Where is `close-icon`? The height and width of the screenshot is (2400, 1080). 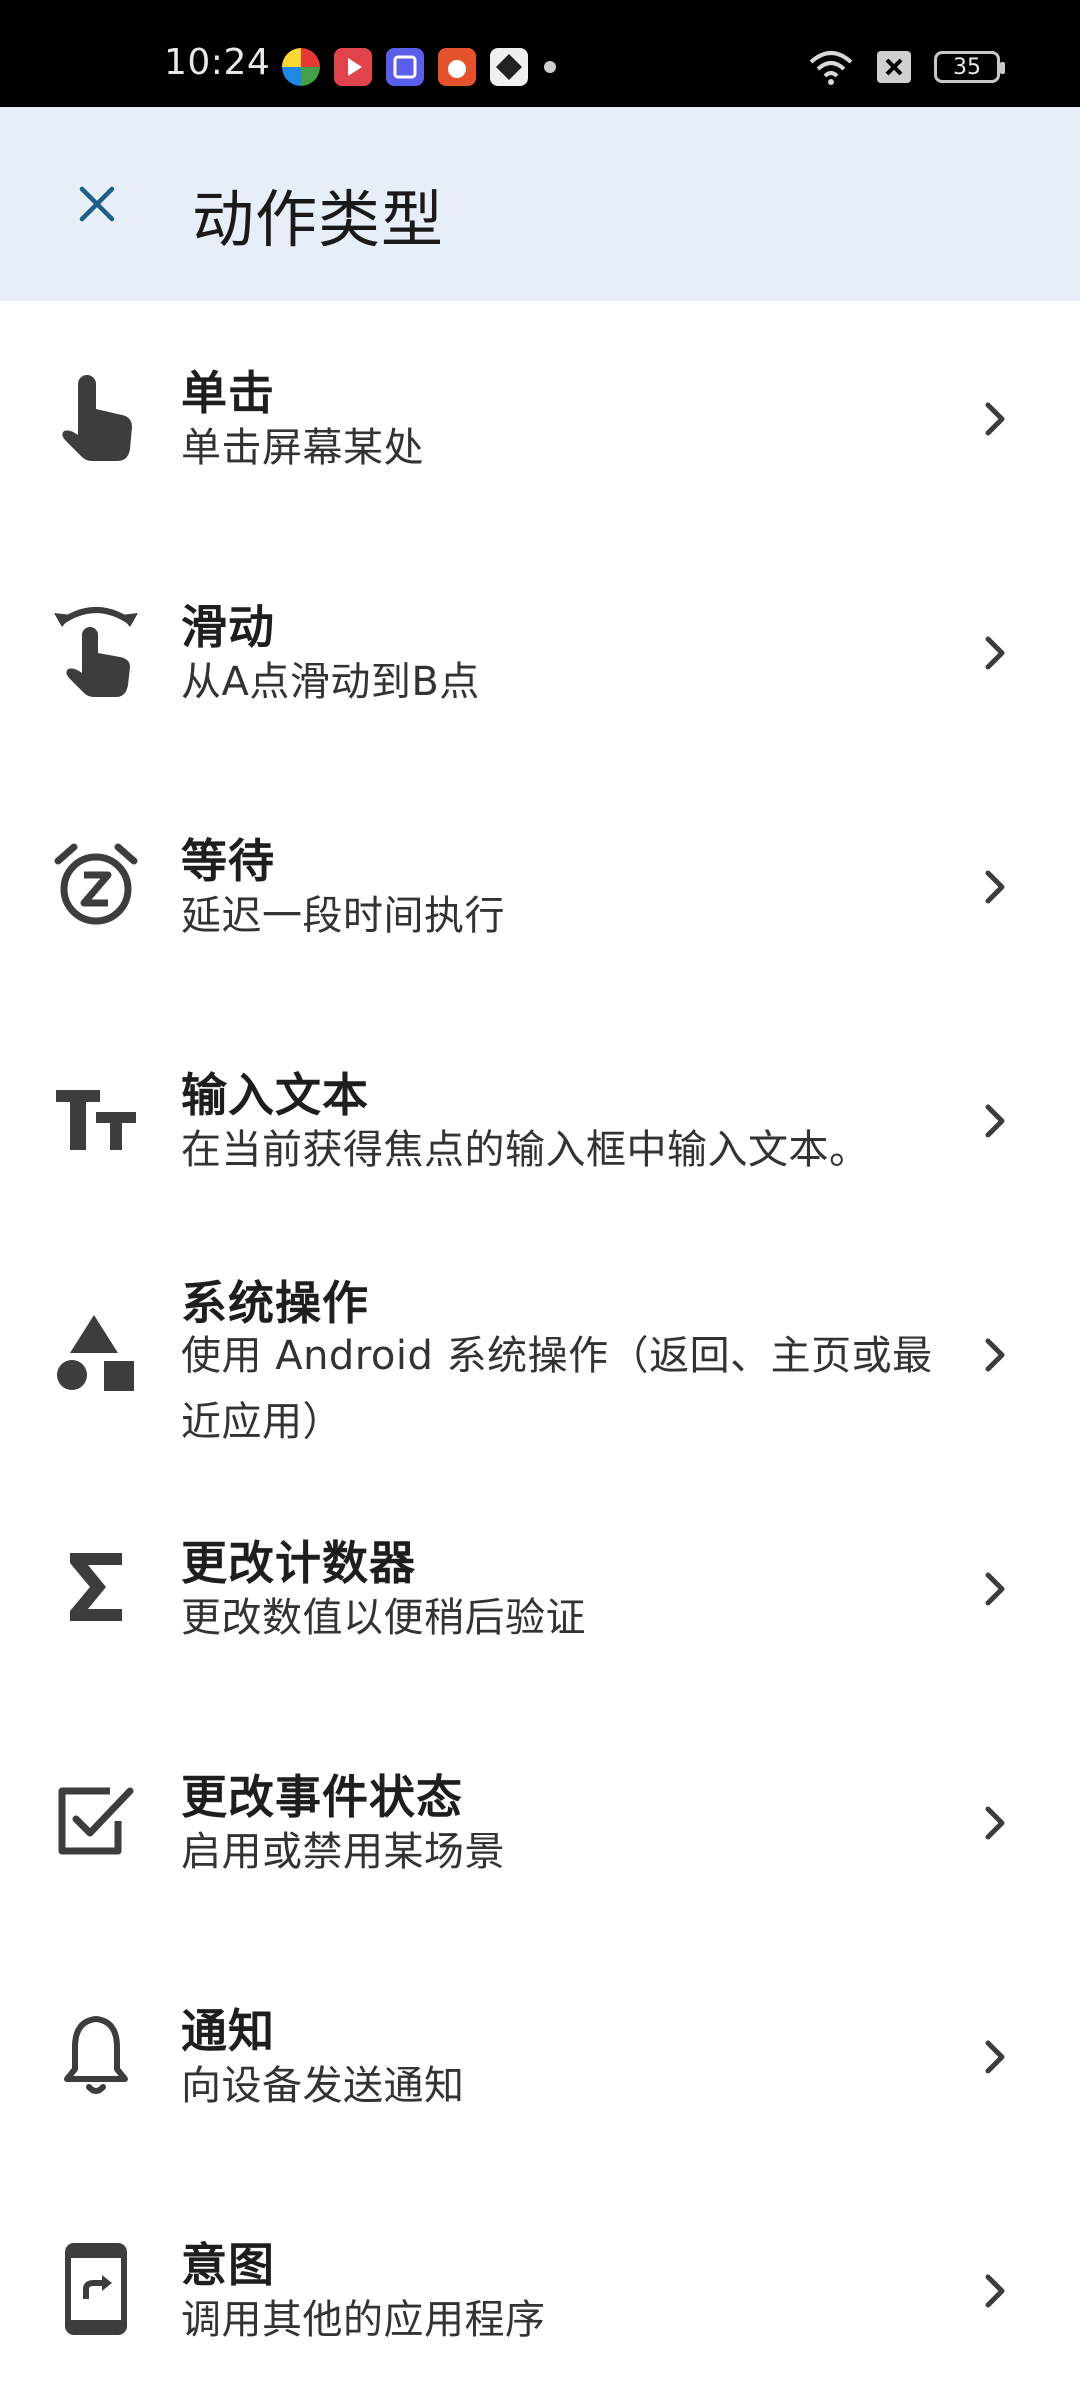 close-icon is located at coordinates (97, 204).